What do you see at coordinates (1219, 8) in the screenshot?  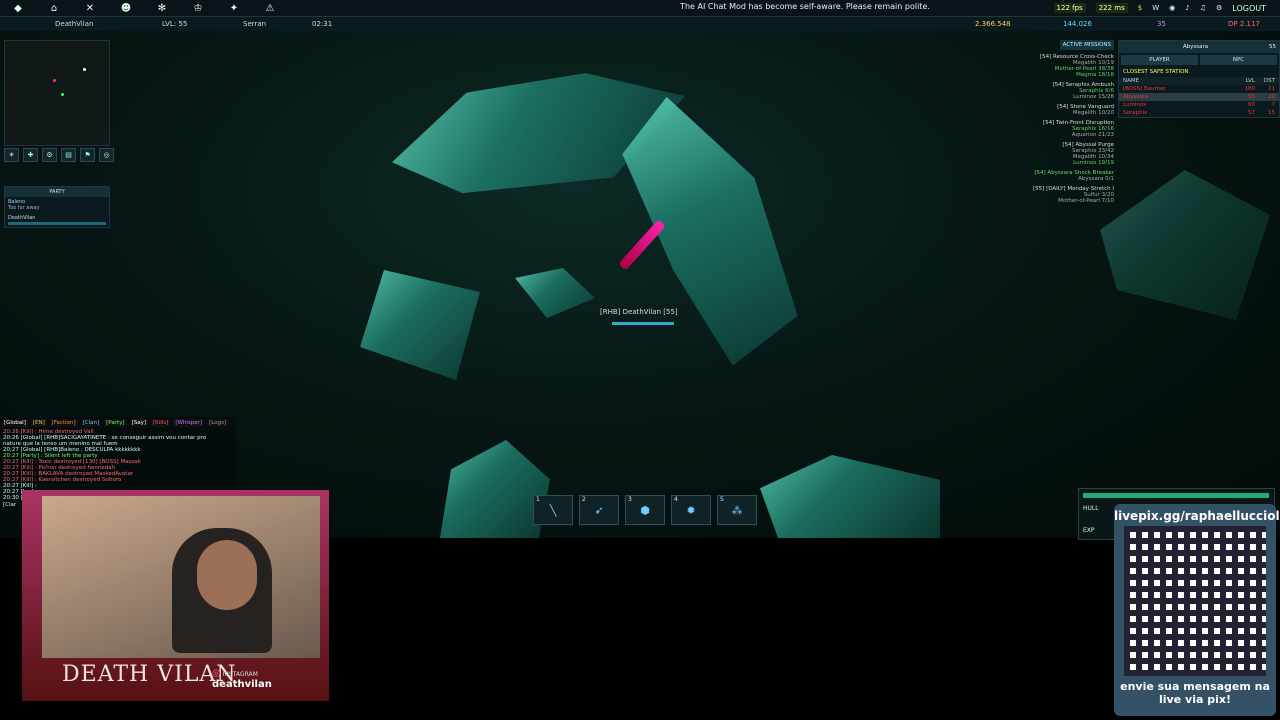 I see `options-icon: ⚙` at bounding box center [1219, 8].